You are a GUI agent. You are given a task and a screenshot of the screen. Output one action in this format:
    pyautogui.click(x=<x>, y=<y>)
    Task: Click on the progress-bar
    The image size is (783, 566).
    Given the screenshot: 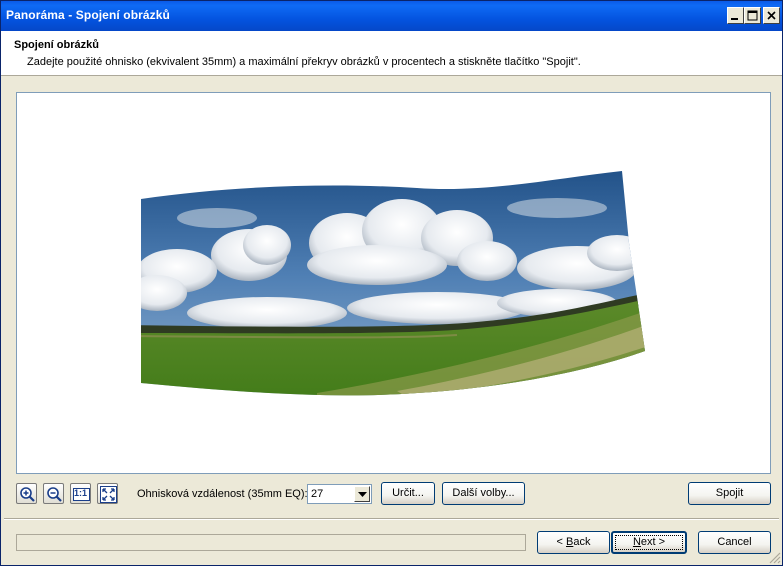 What is the action you would take?
    pyautogui.click(x=271, y=542)
    